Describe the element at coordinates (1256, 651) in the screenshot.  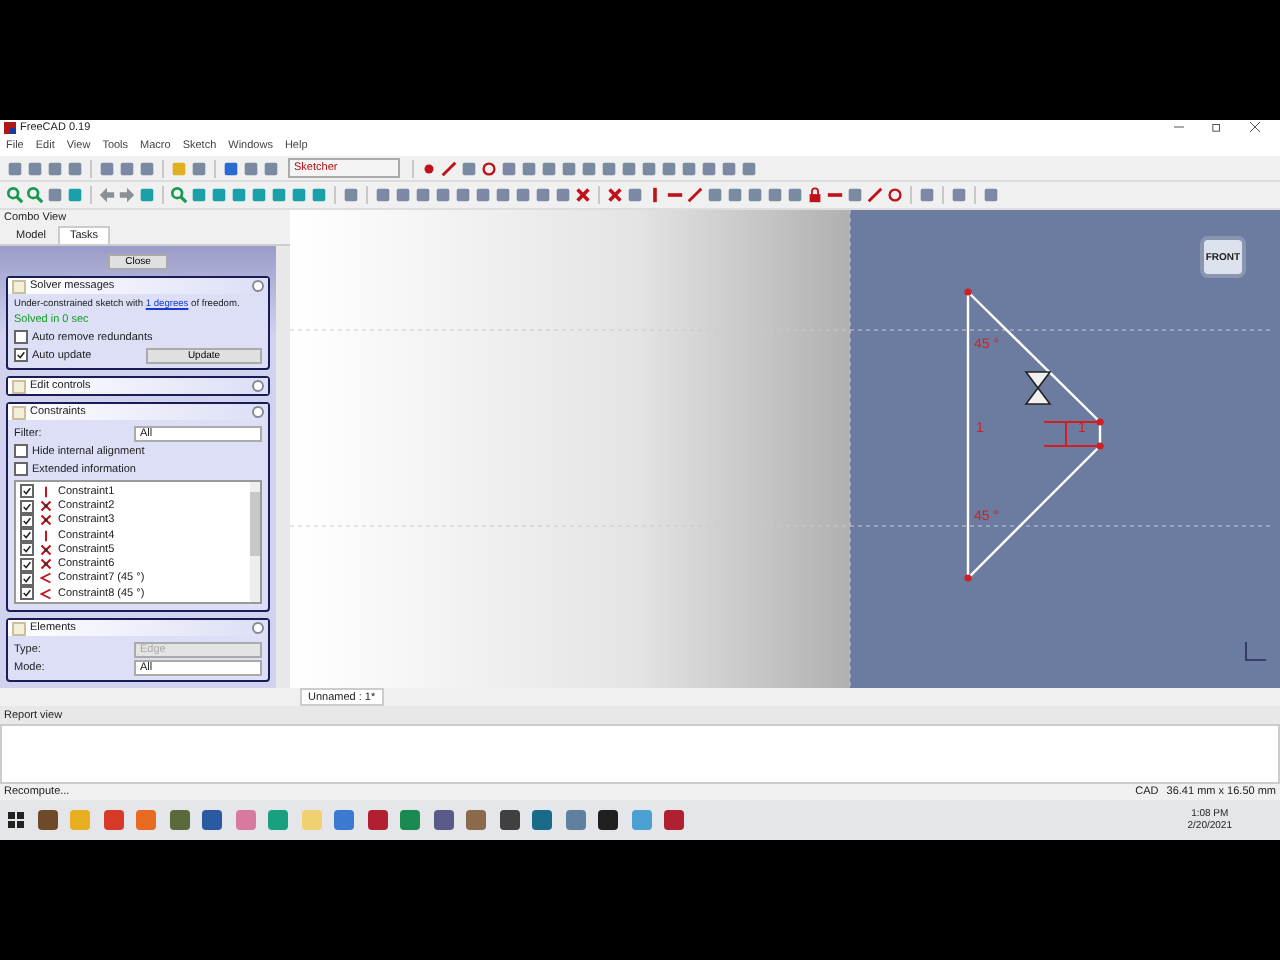
I see `axis-icon` at that location.